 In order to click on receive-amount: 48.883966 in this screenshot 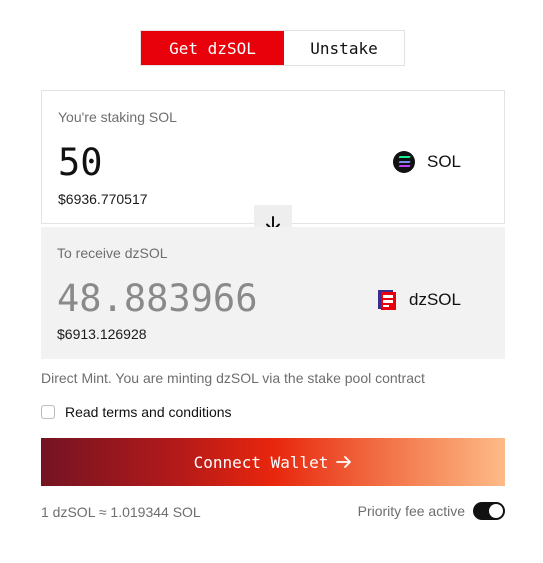, I will do `click(157, 298)`.